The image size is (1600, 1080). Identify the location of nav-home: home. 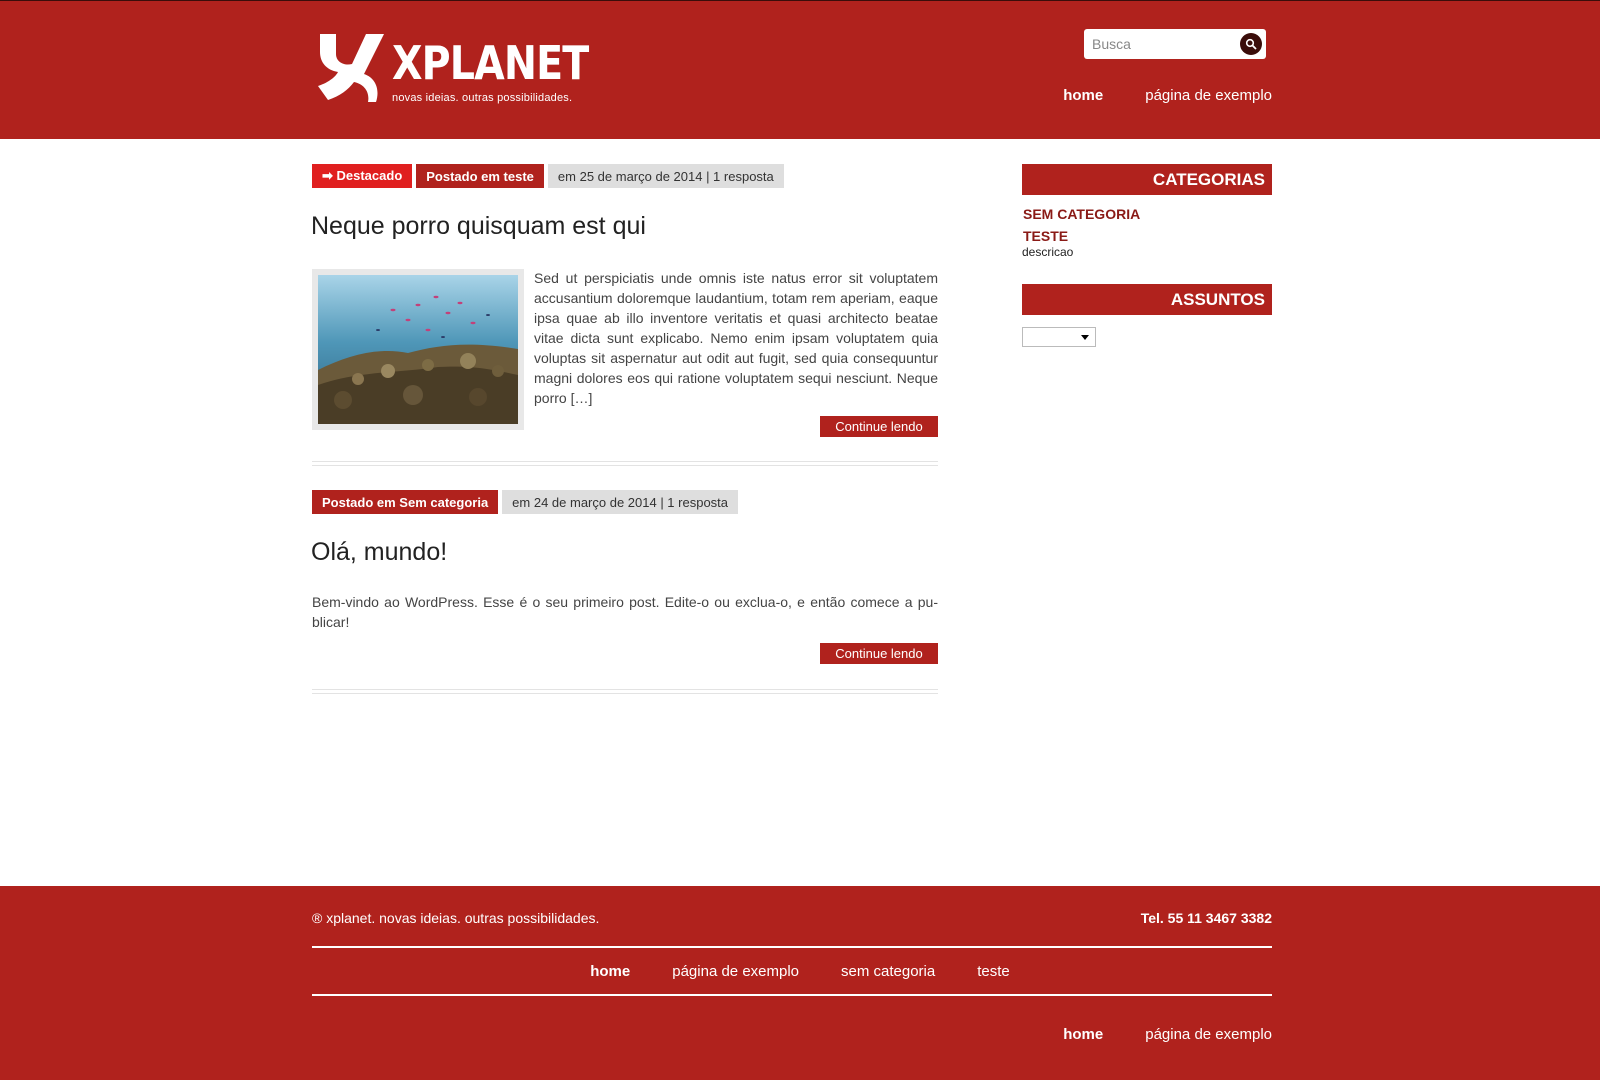
(1083, 95).